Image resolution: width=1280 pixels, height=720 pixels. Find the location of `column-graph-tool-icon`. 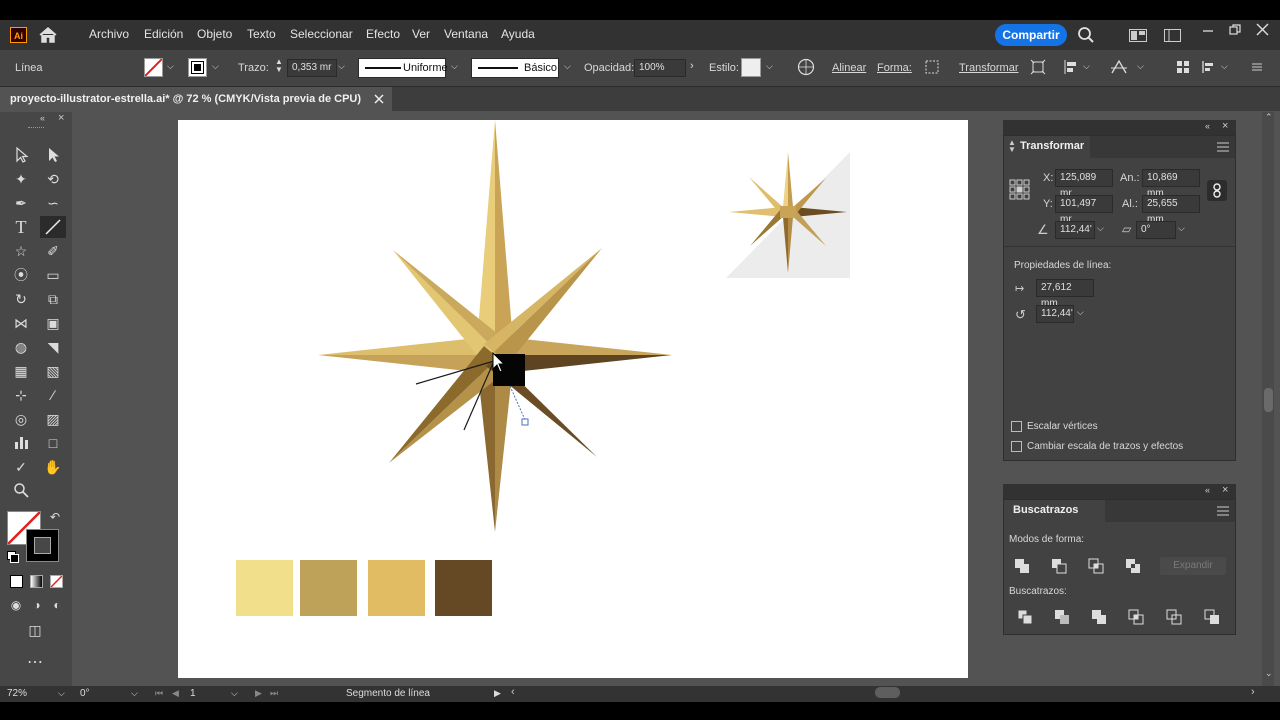

column-graph-tool-icon is located at coordinates (21, 443).